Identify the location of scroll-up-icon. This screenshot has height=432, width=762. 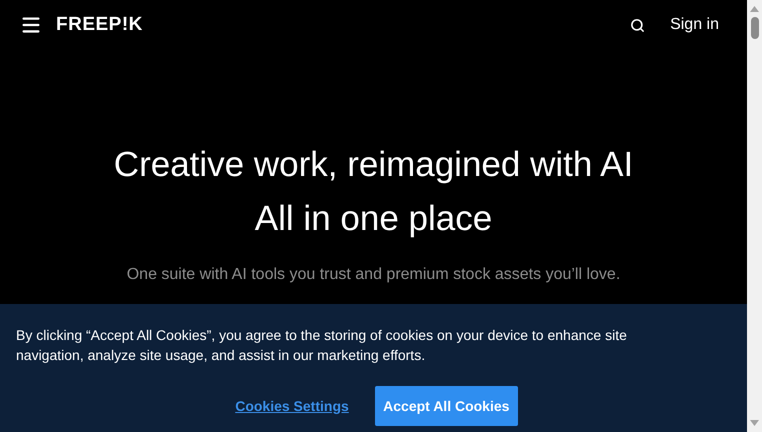
(754, 9).